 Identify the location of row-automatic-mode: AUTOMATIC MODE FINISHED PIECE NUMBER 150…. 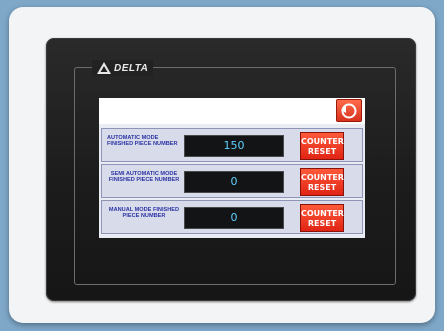
(232, 145).